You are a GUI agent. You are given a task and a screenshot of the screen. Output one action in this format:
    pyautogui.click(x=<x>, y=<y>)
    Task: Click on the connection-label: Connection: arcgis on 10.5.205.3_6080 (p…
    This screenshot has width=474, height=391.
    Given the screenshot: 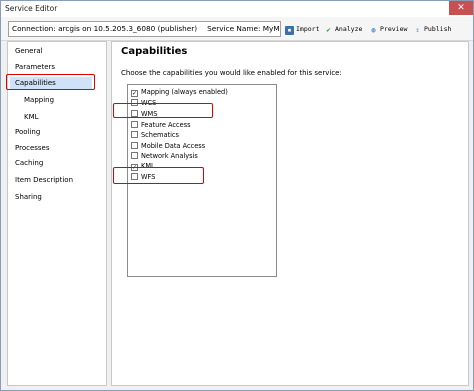 What is the action you would take?
    pyautogui.click(x=105, y=28)
    